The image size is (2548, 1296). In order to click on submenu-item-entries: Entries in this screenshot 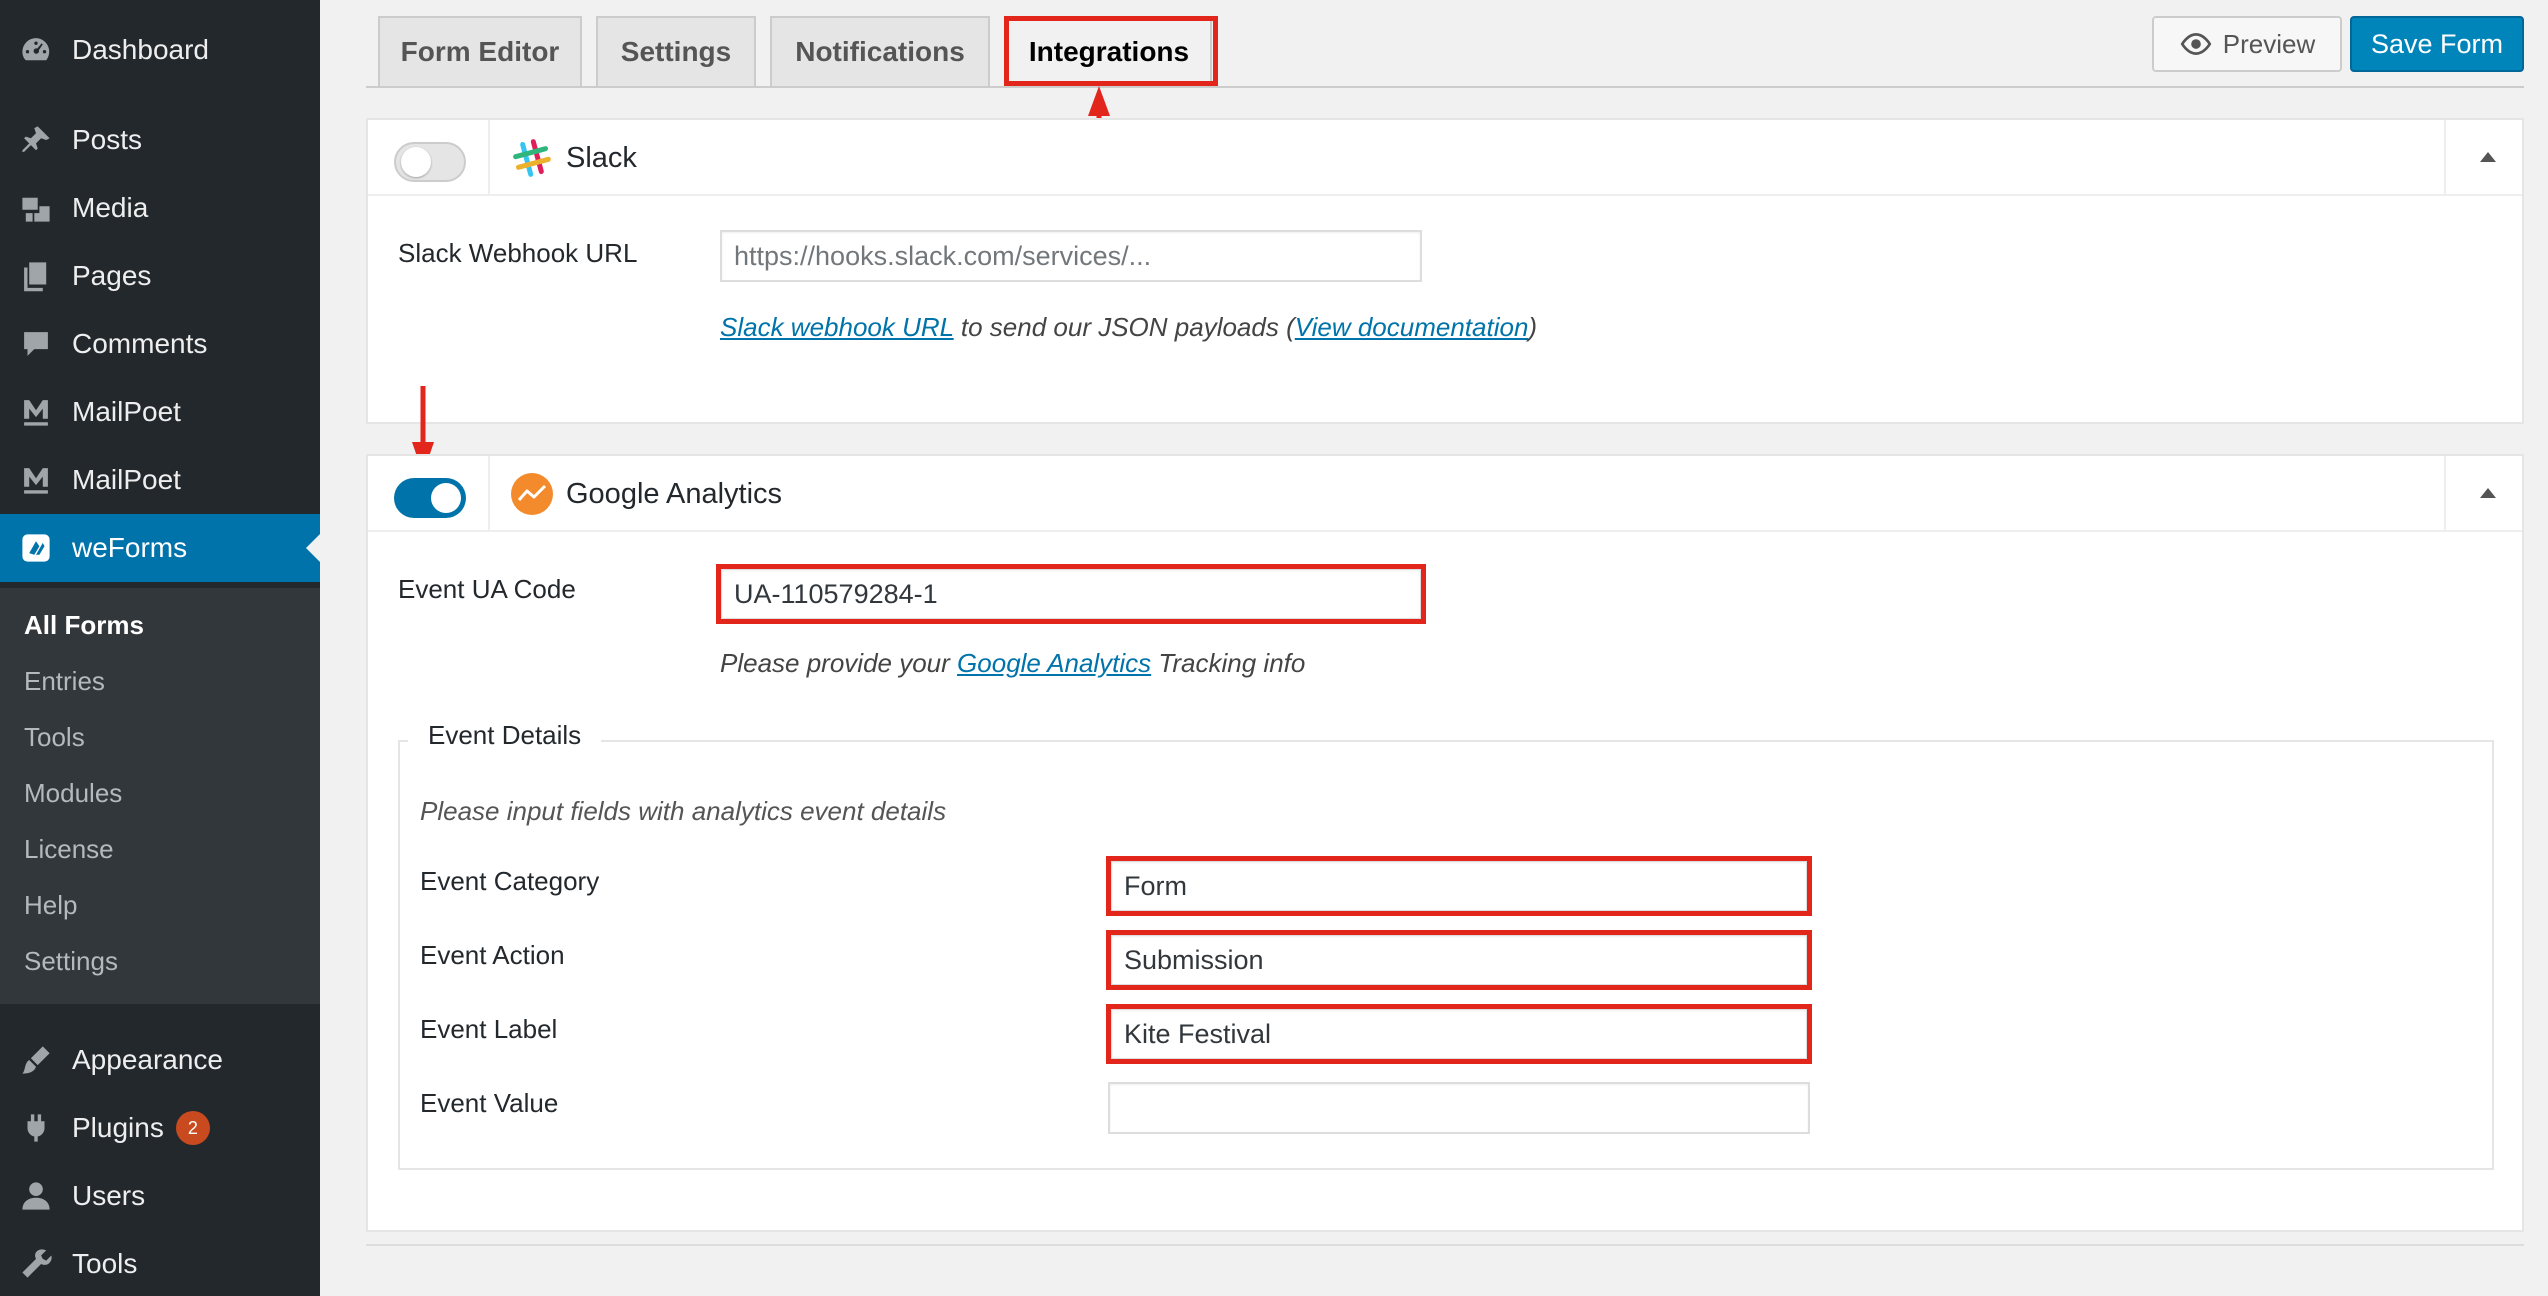, I will do `click(64, 681)`.